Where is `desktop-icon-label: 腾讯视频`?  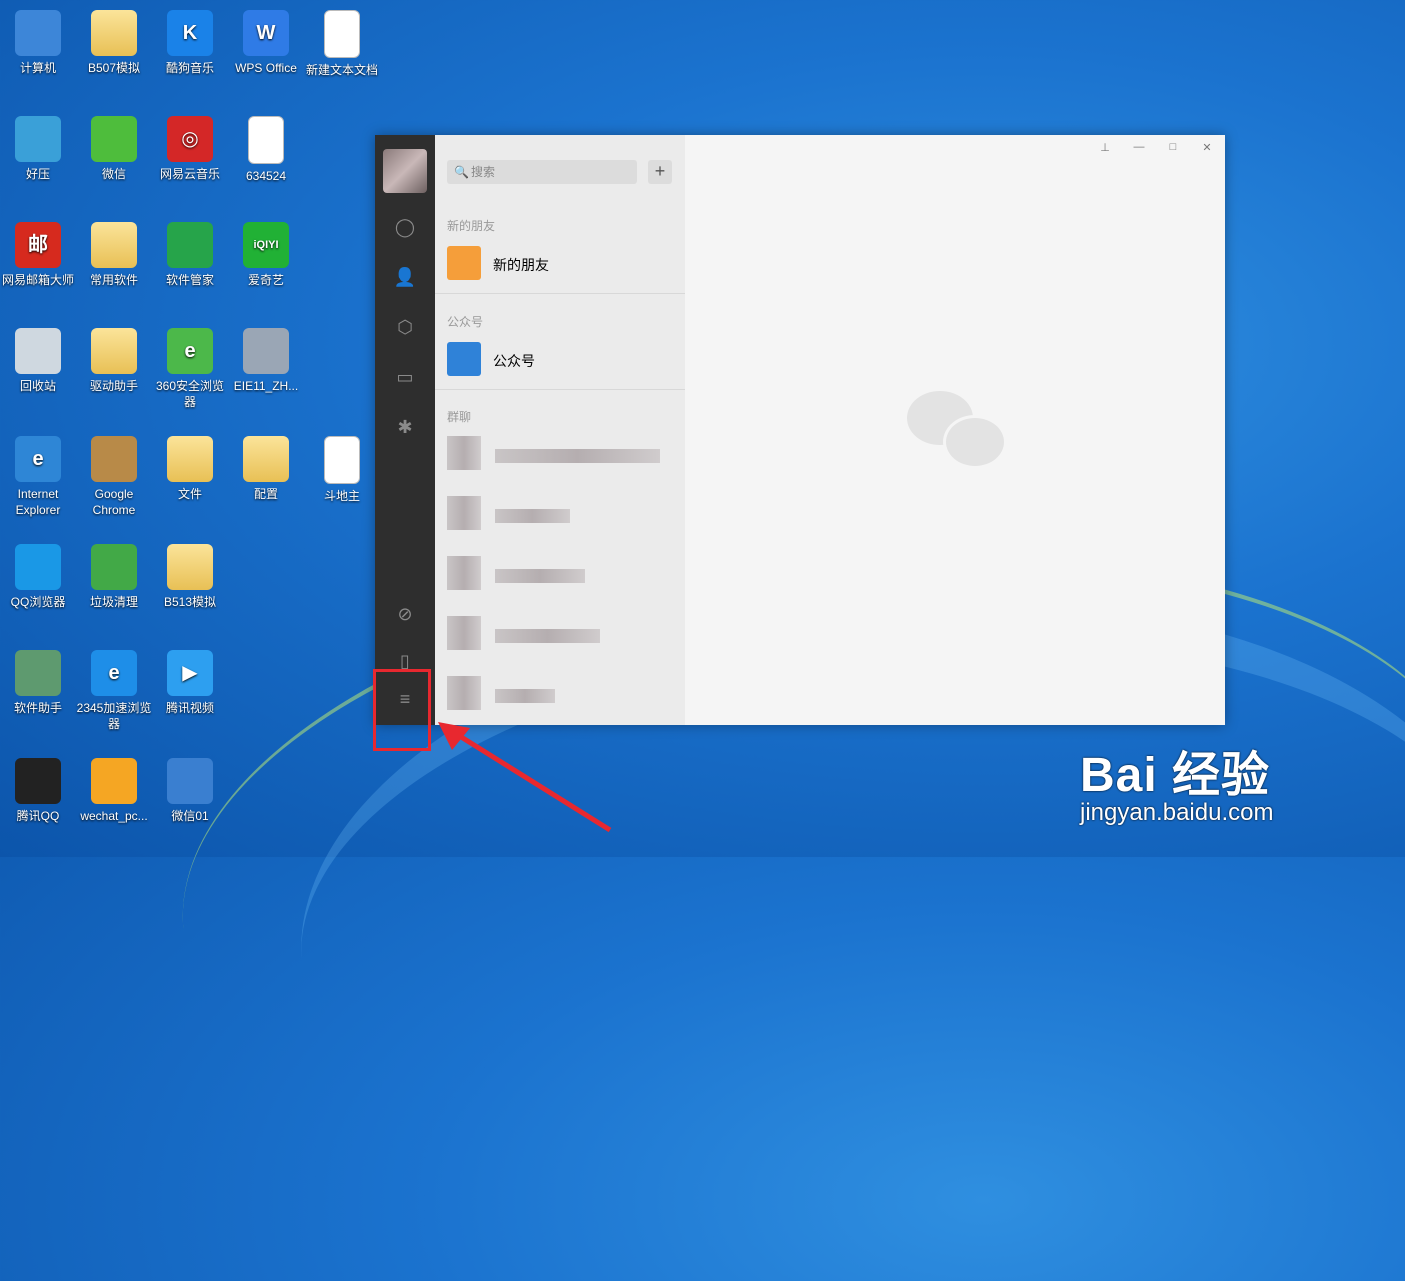 desktop-icon-label: 腾讯视频 is located at coordinates (189, 708).